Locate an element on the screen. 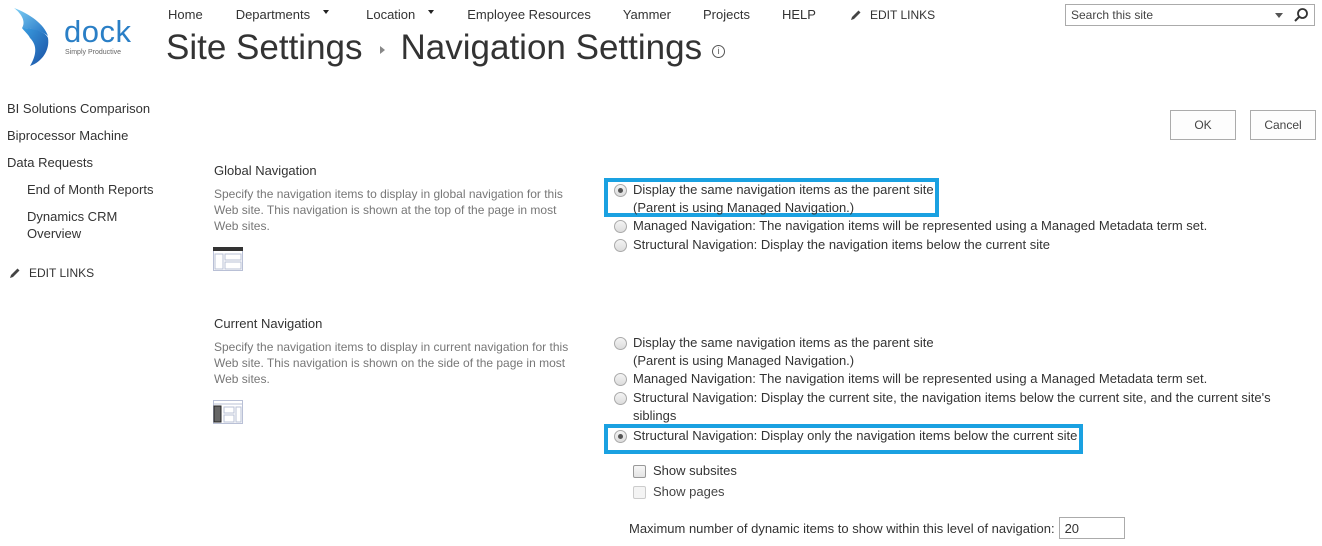  topnav-item-location: Location is located at coordinates (400, 14).